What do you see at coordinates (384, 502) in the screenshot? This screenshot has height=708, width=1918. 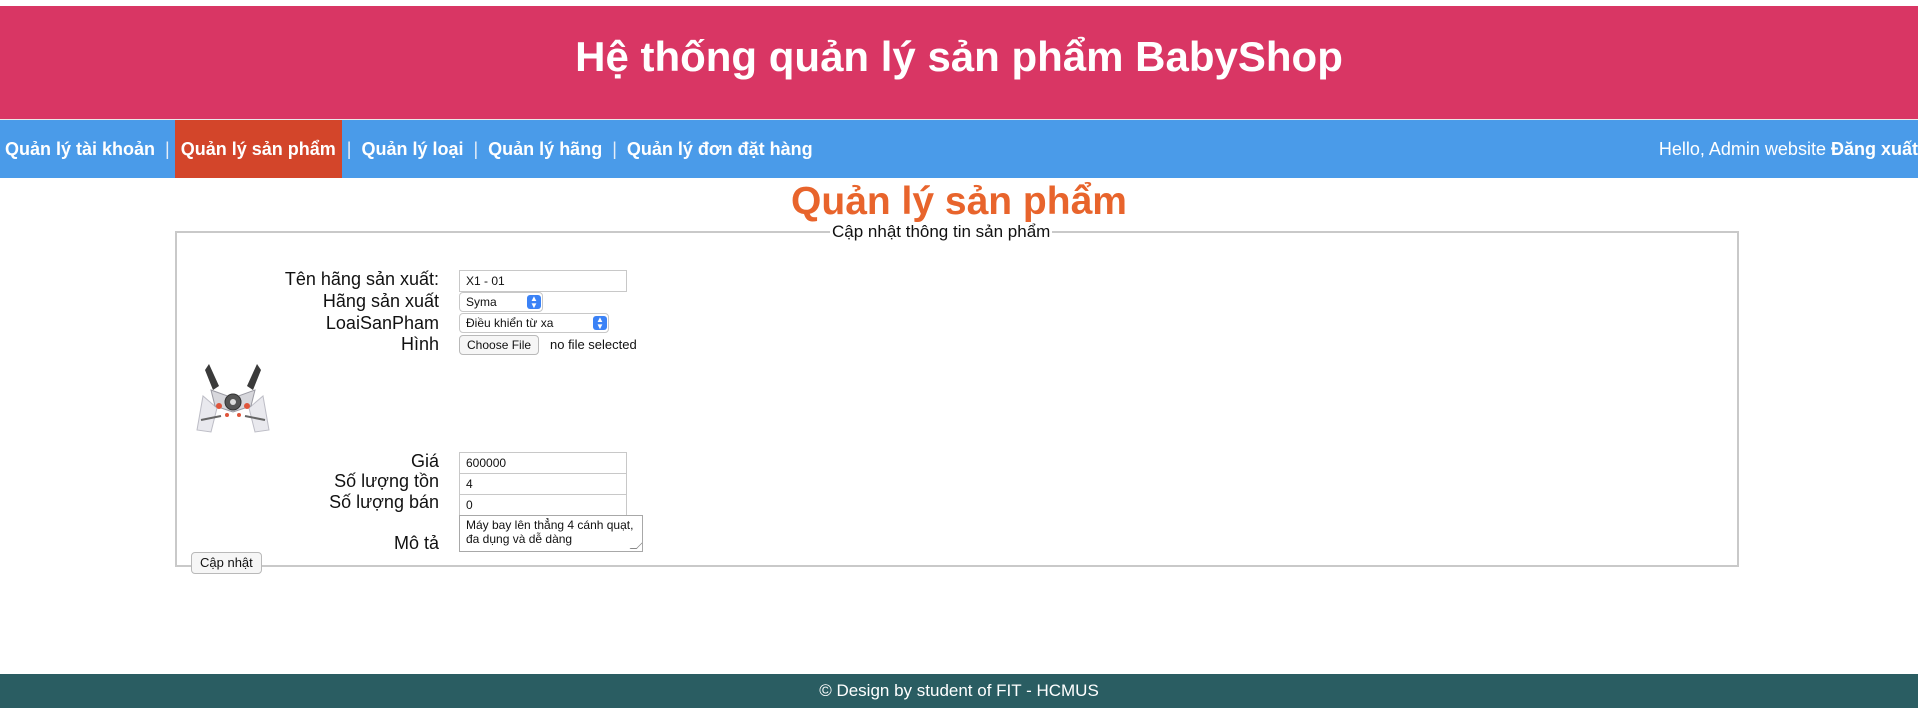 I see `sold-label: Số lượng bán` at bounding box center [384, 502].